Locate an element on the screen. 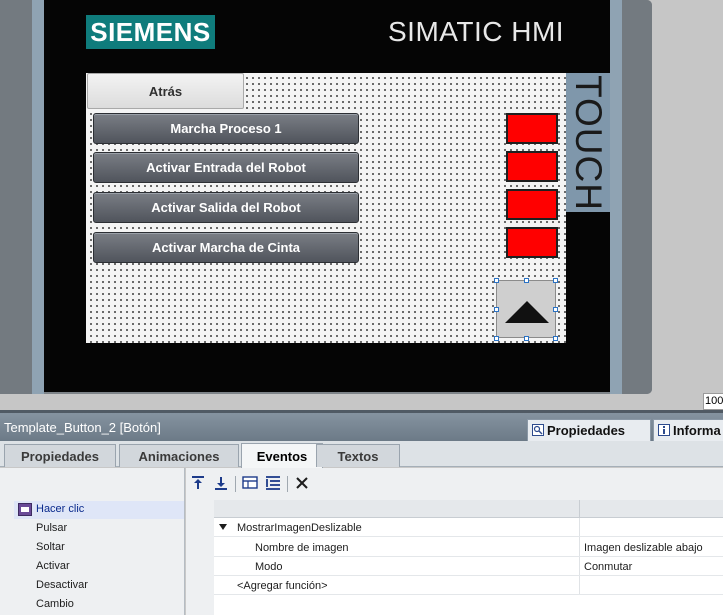  move-down-icon is located at coordinates (221, 483).